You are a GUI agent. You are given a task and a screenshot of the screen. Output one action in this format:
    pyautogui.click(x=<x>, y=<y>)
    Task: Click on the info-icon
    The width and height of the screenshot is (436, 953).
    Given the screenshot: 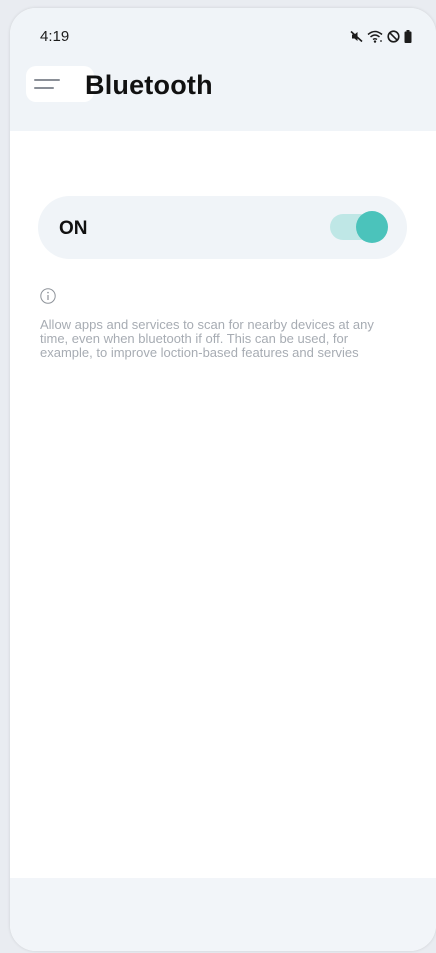 What is the action you would take?
    pyautogui.click(x=48, y=296)
    